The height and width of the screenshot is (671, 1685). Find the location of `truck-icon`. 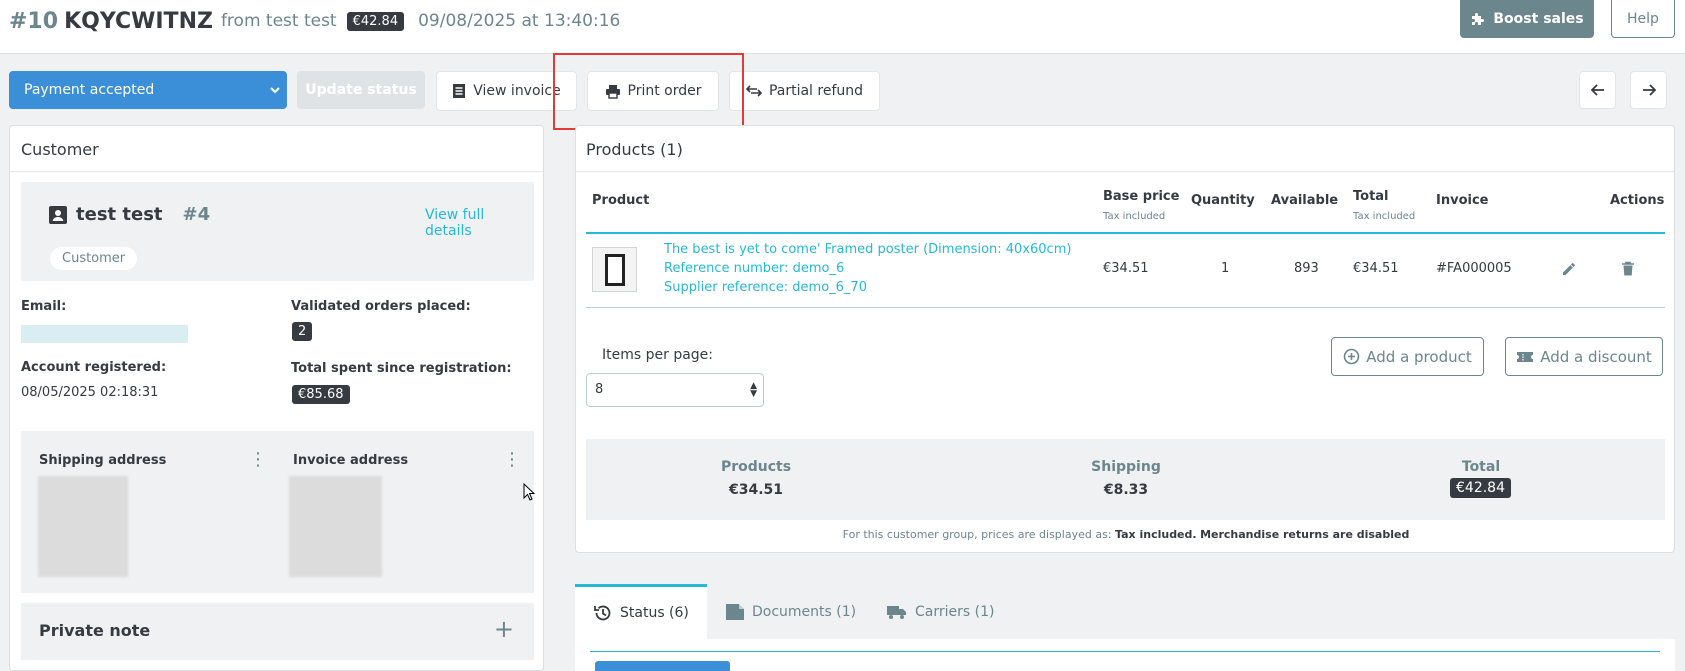

truck-icon is located at coordinates (897, 612).